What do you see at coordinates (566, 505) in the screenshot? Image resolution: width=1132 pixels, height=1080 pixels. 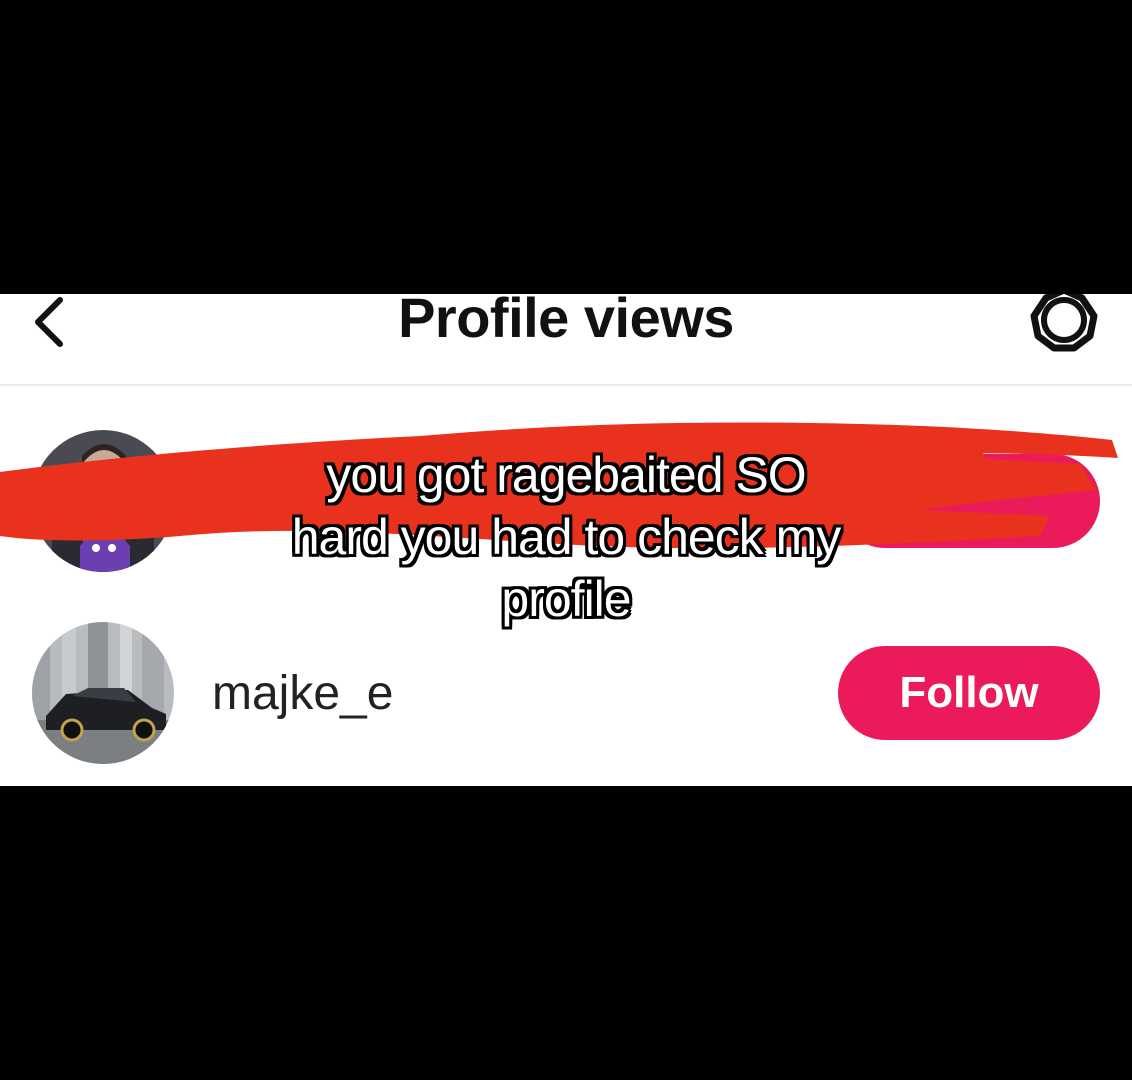 I see `viewer-row` at bounding box center [566, 505].